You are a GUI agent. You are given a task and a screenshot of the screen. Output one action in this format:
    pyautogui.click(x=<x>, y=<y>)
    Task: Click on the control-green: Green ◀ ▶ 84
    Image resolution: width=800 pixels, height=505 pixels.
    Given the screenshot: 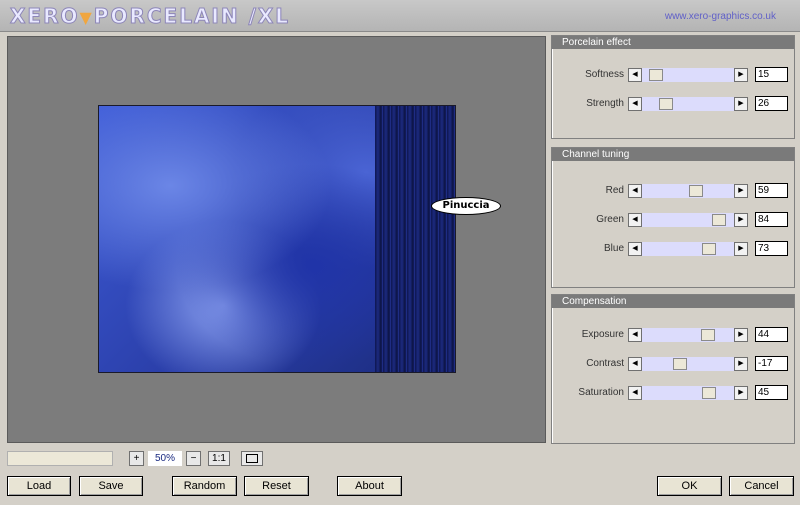 What is the action you would take?
    pyautogui.click(x=674, y=219)
    